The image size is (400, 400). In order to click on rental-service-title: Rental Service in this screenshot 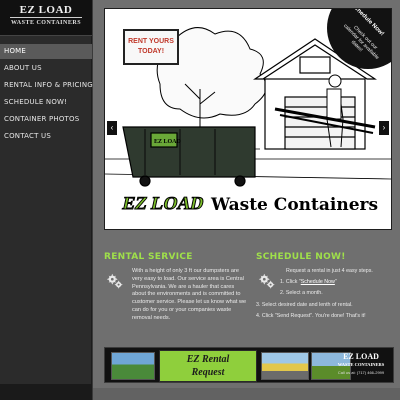, I will do `click(148, 257)`.